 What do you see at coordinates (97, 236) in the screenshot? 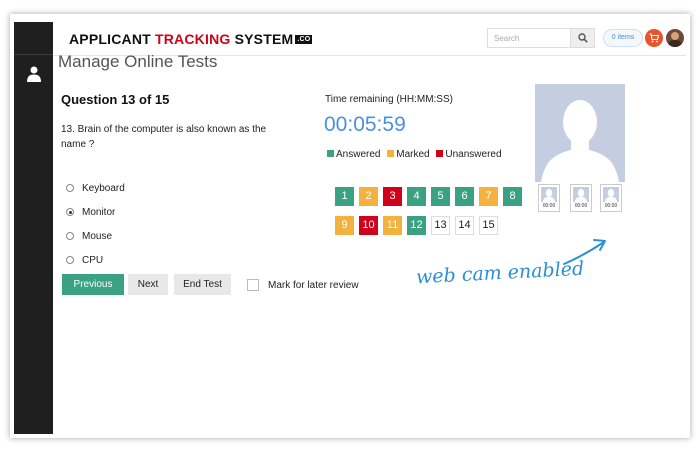
I see `option-label: Mouse` at bounding box center [97, 236].